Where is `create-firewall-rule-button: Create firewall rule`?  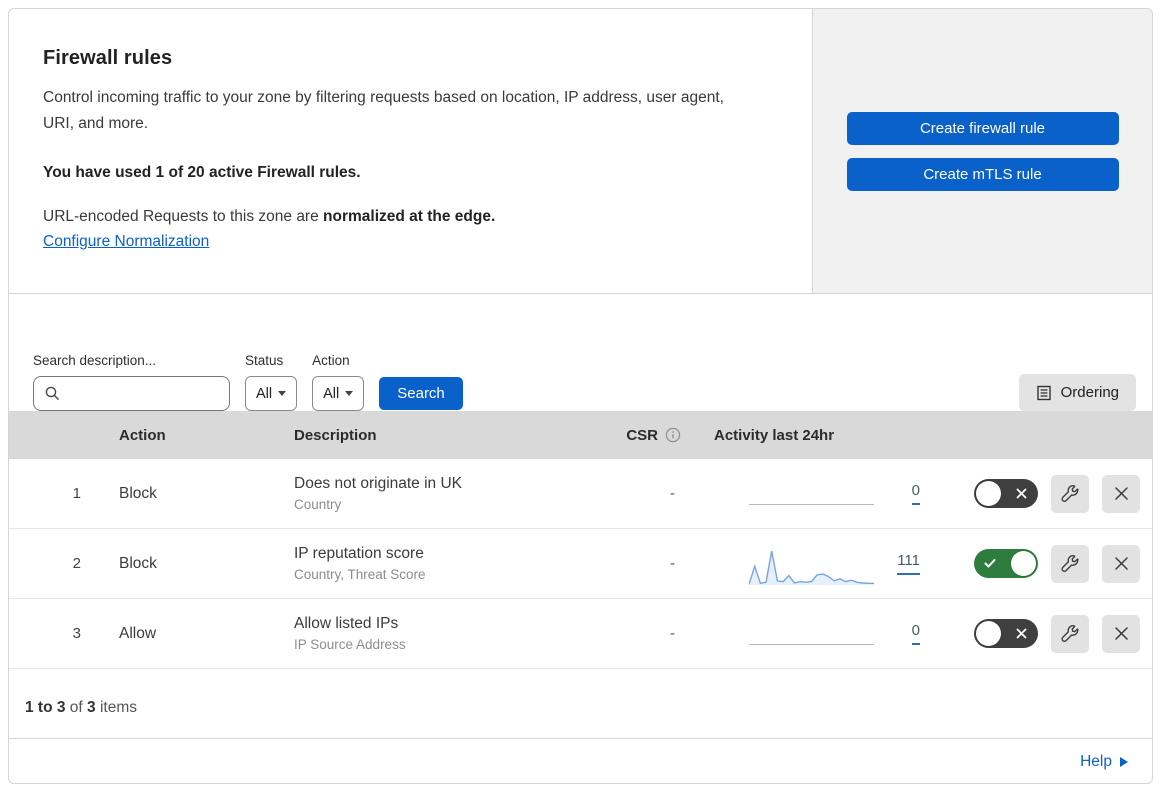 create-firewall-rule-button: Create firewall rule is located at coordinates (982, 128).